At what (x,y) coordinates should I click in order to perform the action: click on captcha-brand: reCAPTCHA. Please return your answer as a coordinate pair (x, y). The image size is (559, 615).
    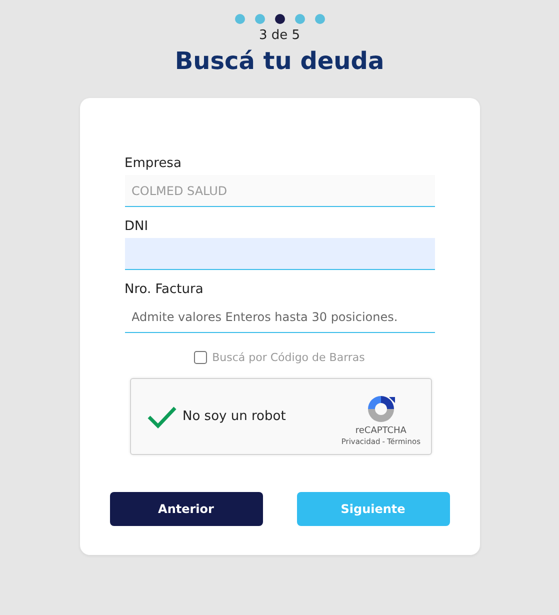
    Looking at the image, I should click on (380, 431).